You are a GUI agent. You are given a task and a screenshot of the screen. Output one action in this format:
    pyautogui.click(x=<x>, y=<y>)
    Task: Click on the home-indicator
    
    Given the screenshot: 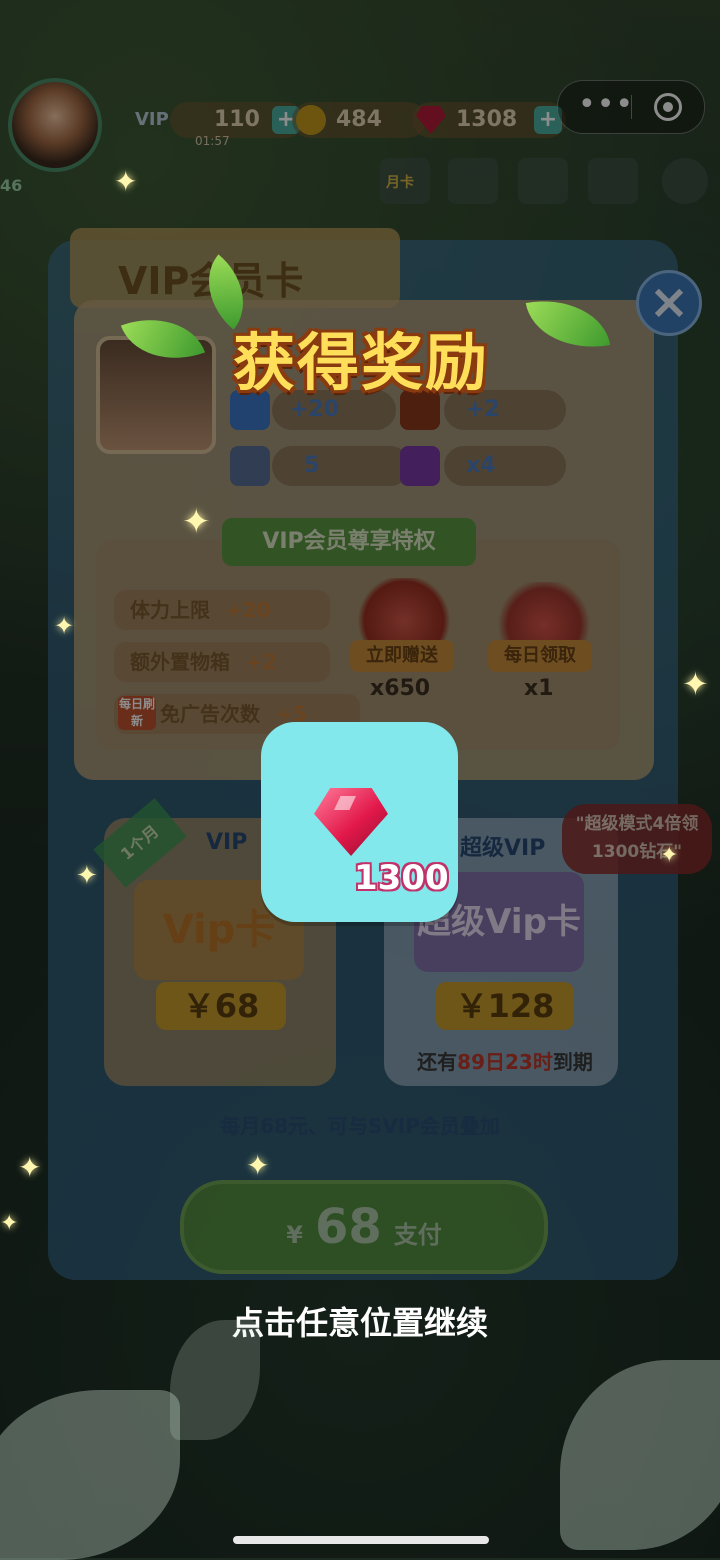 What is the action you would take?
    pyautogui.click(x=361, y=1540)
    